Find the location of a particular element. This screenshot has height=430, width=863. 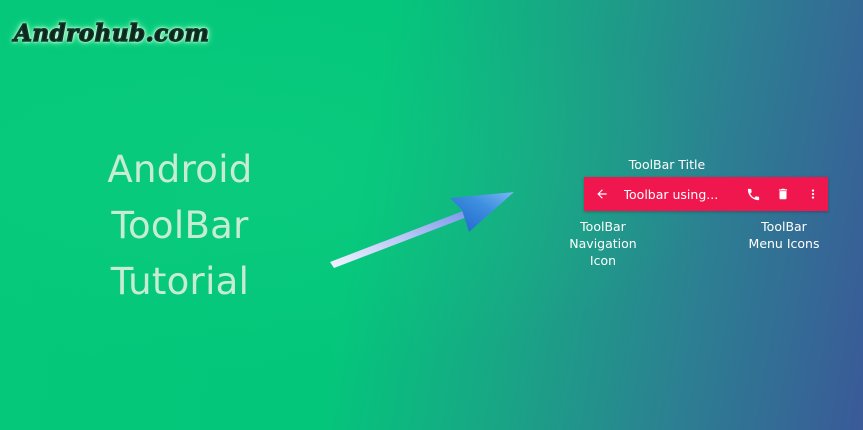

site-logo: Androhub.com is located at coordinates (111, 33).